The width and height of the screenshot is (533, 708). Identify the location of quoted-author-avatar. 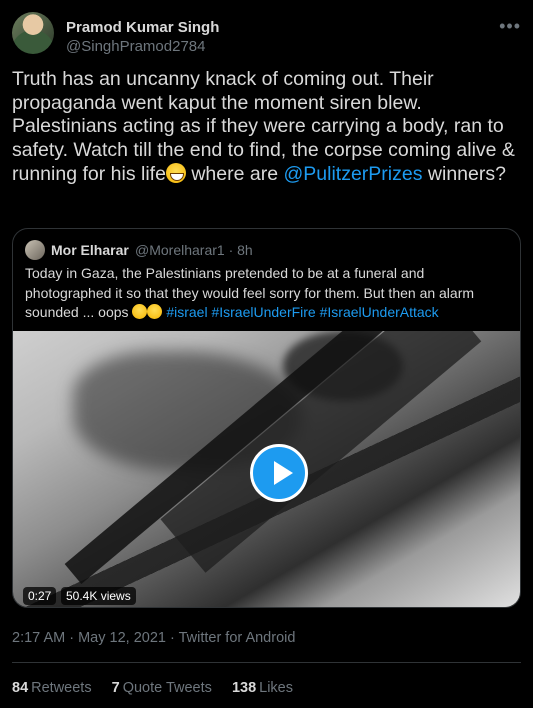
(35, 250).